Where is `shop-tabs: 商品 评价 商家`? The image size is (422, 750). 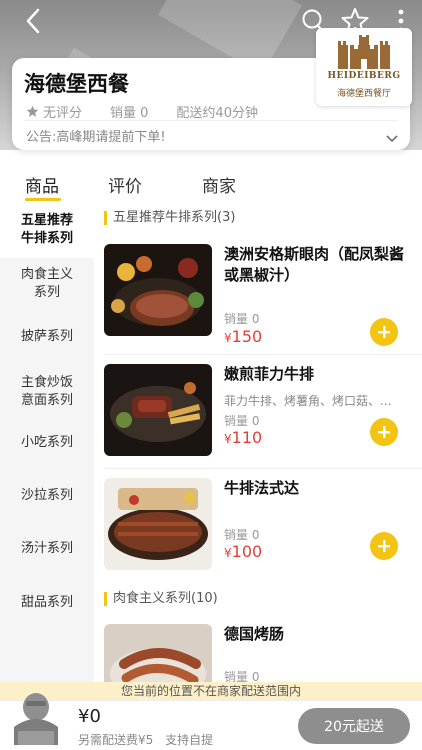
shop-tabs: 商品 评价 商家 is located at coordinates (211, 183).